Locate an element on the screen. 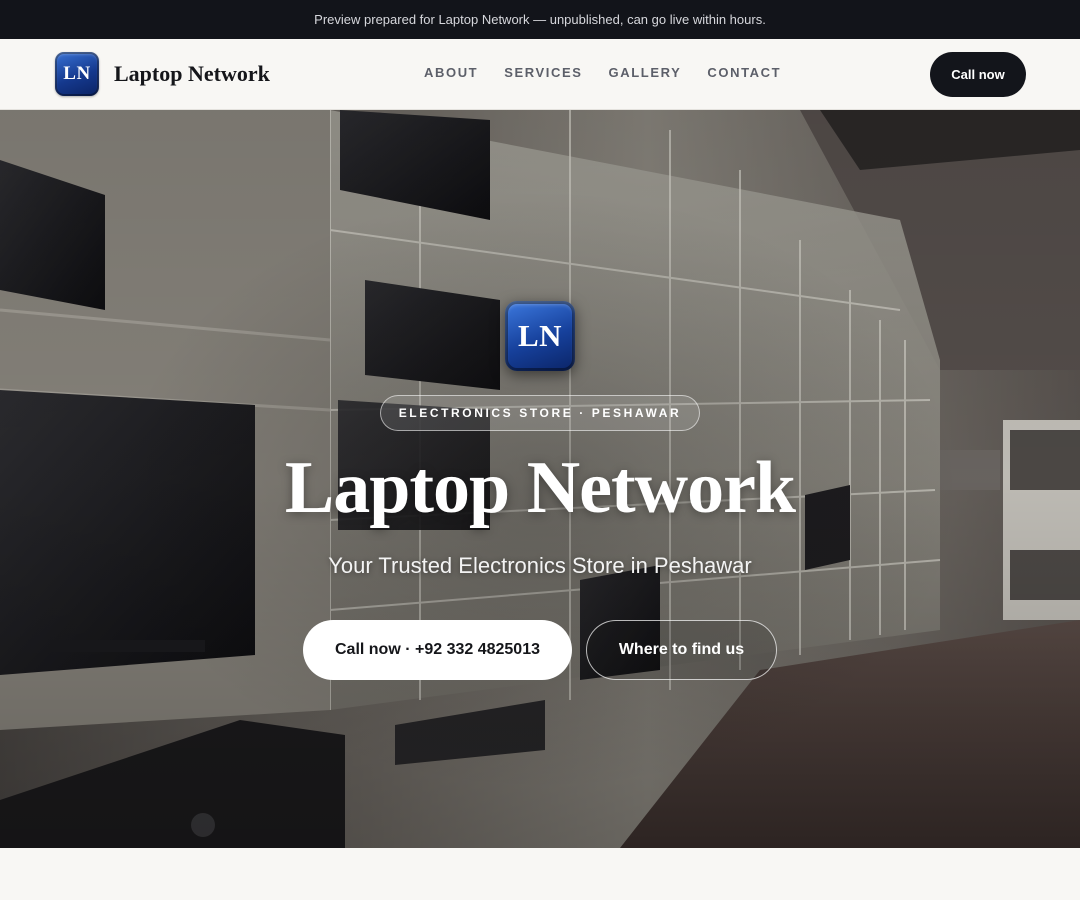  hero-eyebrow-text: ELECTRONICS STORE · PESHAWAR is located at coordinates (540, 413).